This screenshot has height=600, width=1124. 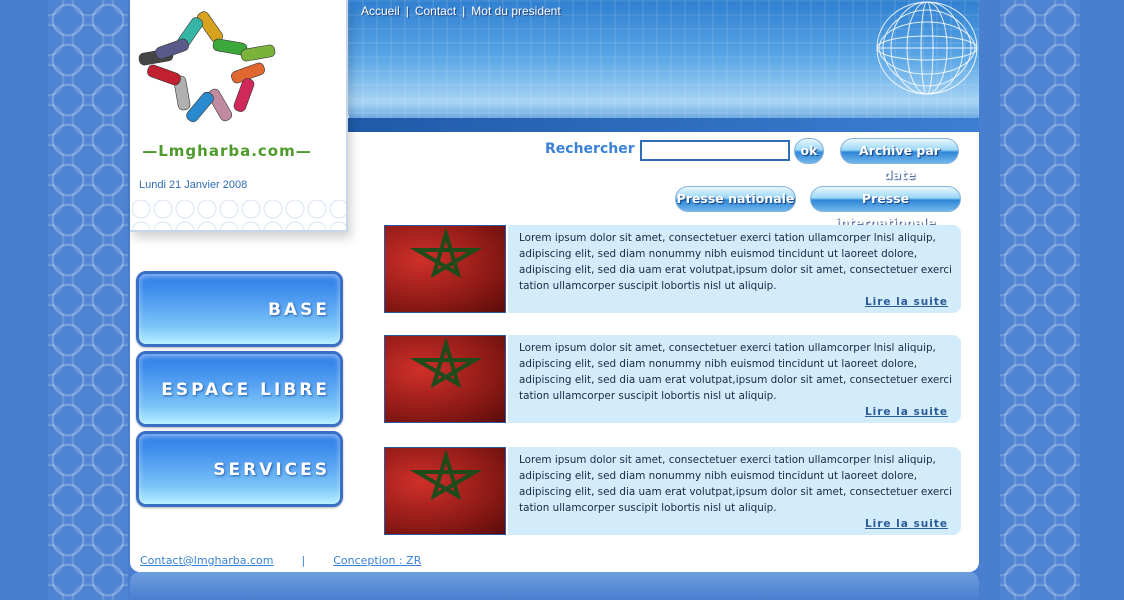 What do you see at coordinates (207, 560) in the screenshot?
I see `footer-contact-link: Contact@lmgharba.com` at bounding box center [207, 560].